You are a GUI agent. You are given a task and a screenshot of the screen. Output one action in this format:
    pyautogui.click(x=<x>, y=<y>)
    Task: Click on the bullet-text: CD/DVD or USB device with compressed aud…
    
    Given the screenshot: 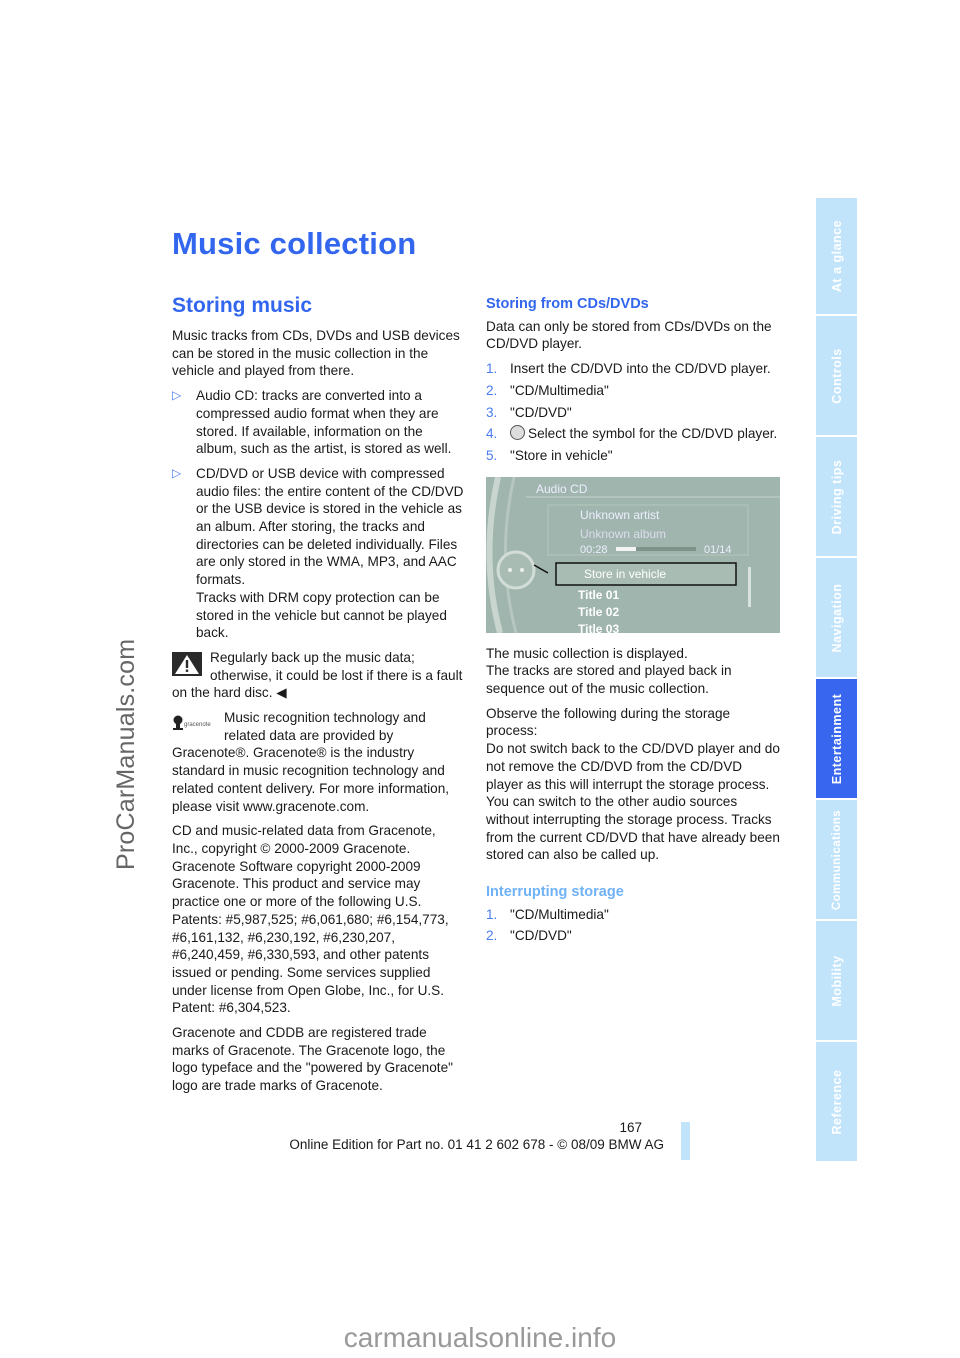 What is the action you would take?
    pyautogui.click(x=330, y=526)
    